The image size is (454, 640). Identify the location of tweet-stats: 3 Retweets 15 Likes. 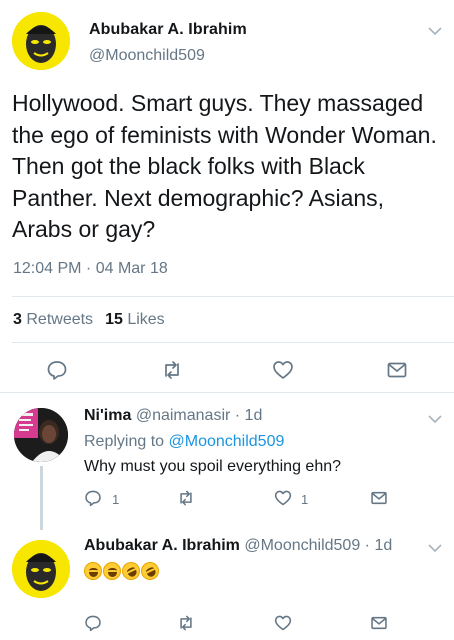
(89, 320).